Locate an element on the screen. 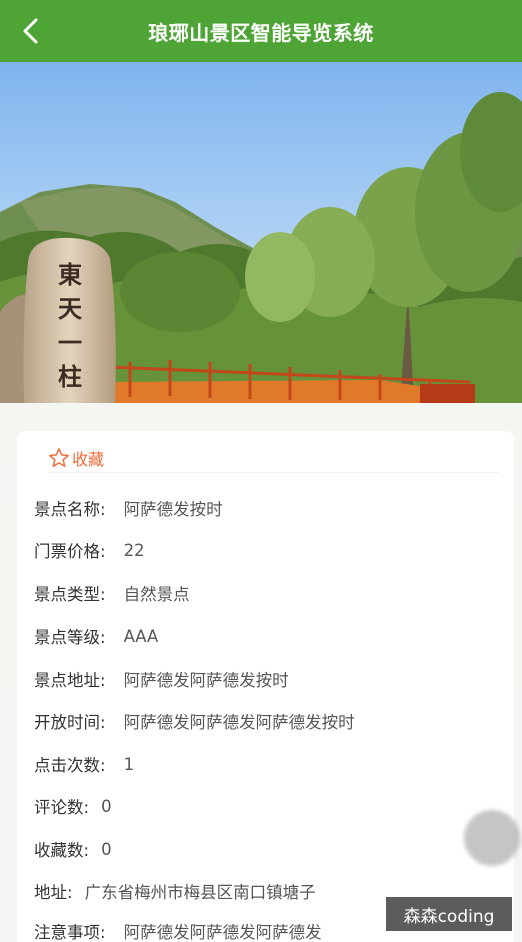 Image resolution: width=522 pixels, height=942 pixels. header-bar: 琅琊山景区智能导览系统 is located at coordinates (261, 31).